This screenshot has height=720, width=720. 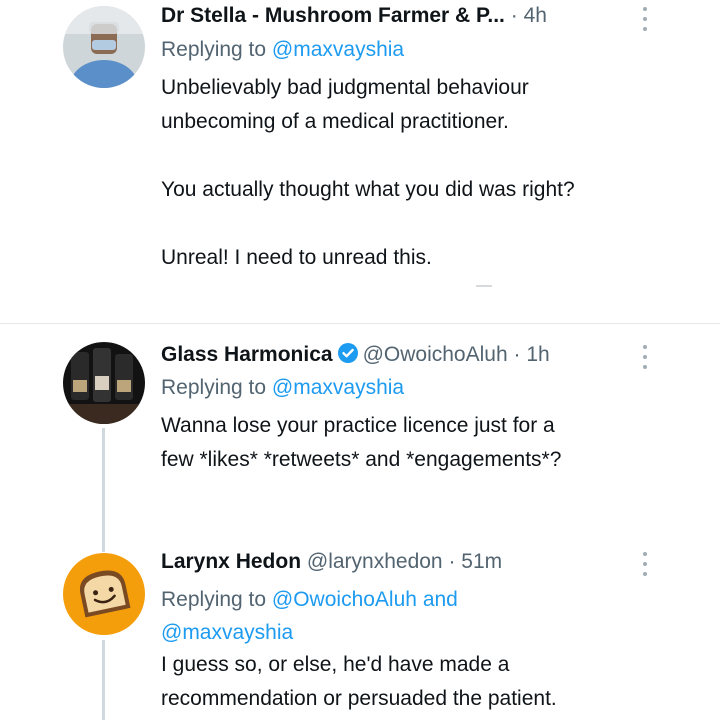 What do you see at coordinates (335, 121) in the screenshot?
I see `tweet-line: unbecoming of a medical practitioner.` at bounding box center [335, 121].